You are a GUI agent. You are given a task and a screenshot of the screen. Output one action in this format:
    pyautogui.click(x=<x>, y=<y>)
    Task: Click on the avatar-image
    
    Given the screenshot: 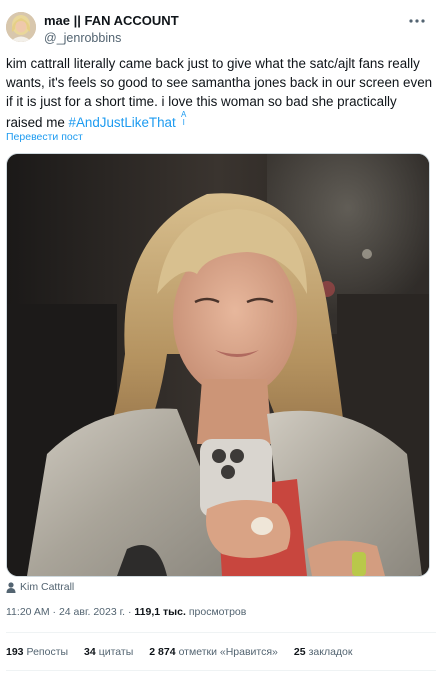 What is the action you would take?
    pyautogui.click(x=21, y=27)
    